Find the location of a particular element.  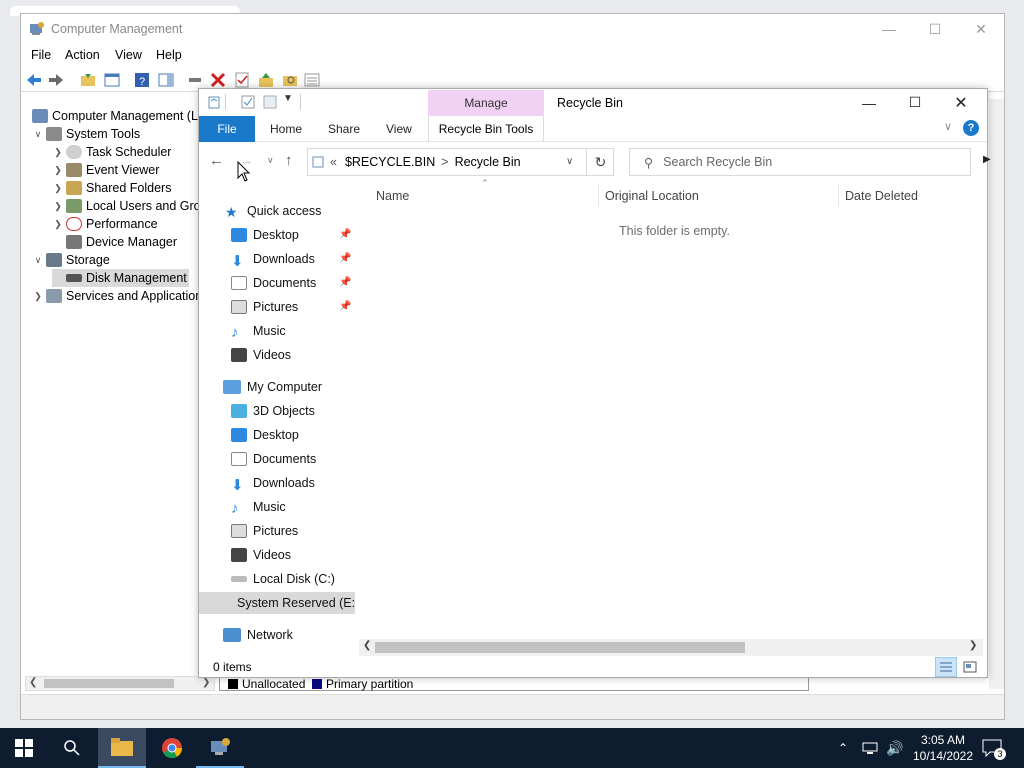

file-list-hscroll: ❮ ❯ is located at coordinates (671, 647).